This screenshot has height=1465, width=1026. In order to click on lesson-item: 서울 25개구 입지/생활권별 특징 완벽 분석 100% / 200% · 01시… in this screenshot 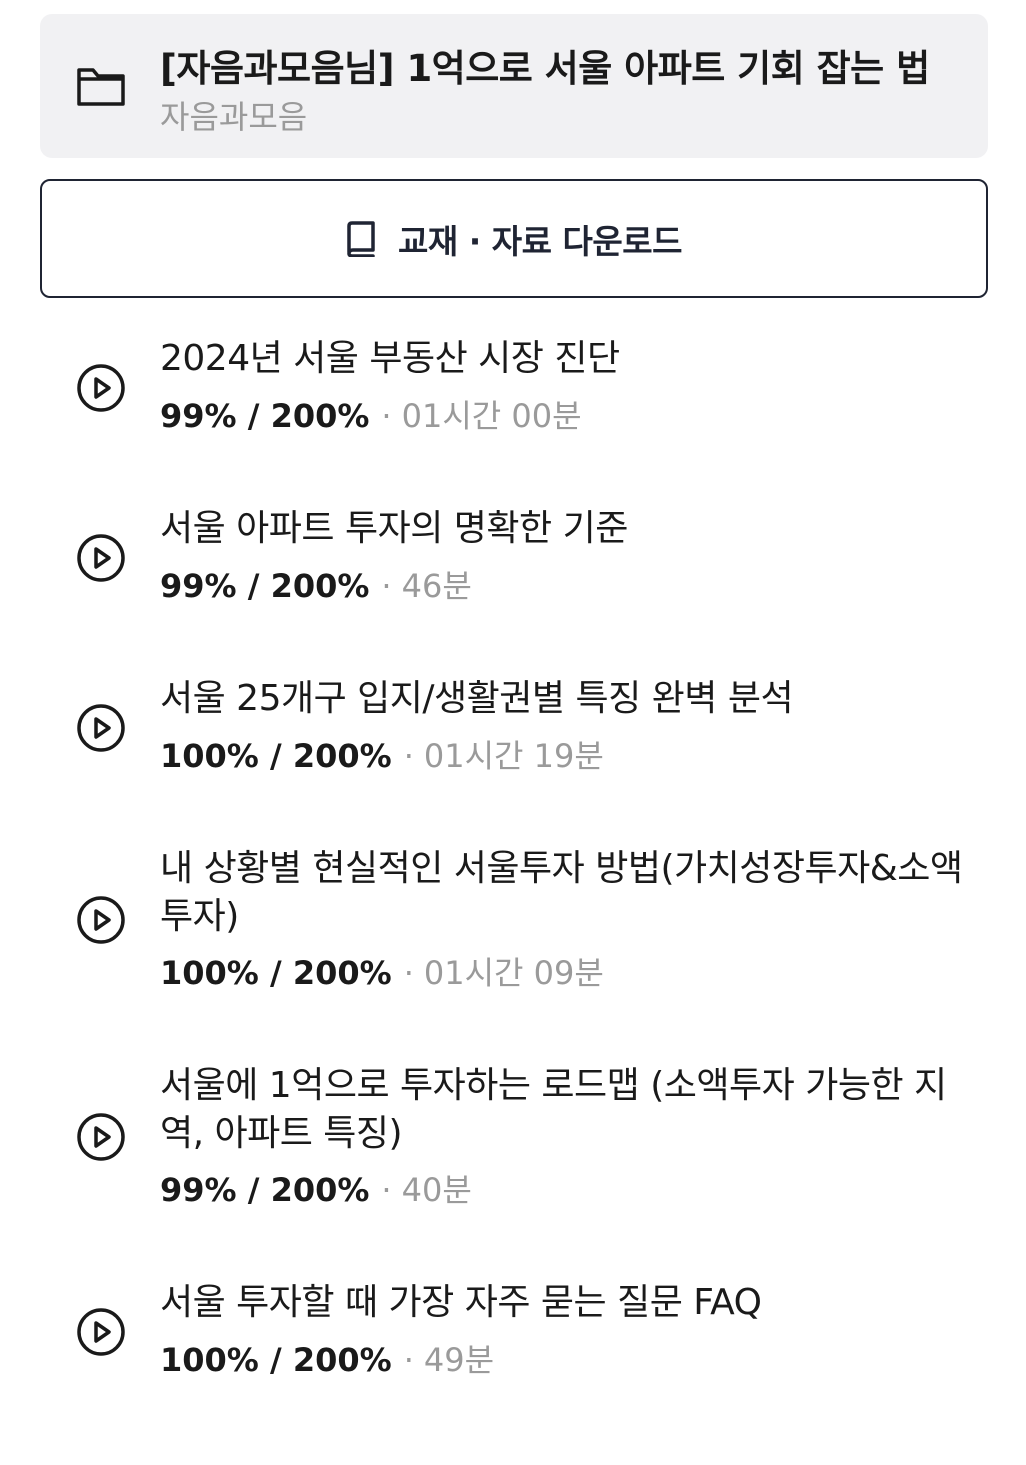, I will do `click(513, 730)`.